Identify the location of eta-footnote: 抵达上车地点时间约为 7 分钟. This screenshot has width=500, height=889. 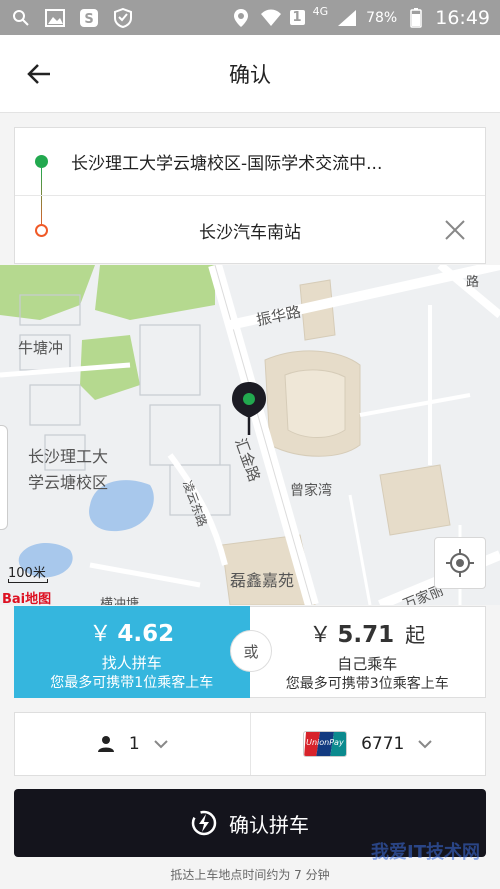
(250, 875).